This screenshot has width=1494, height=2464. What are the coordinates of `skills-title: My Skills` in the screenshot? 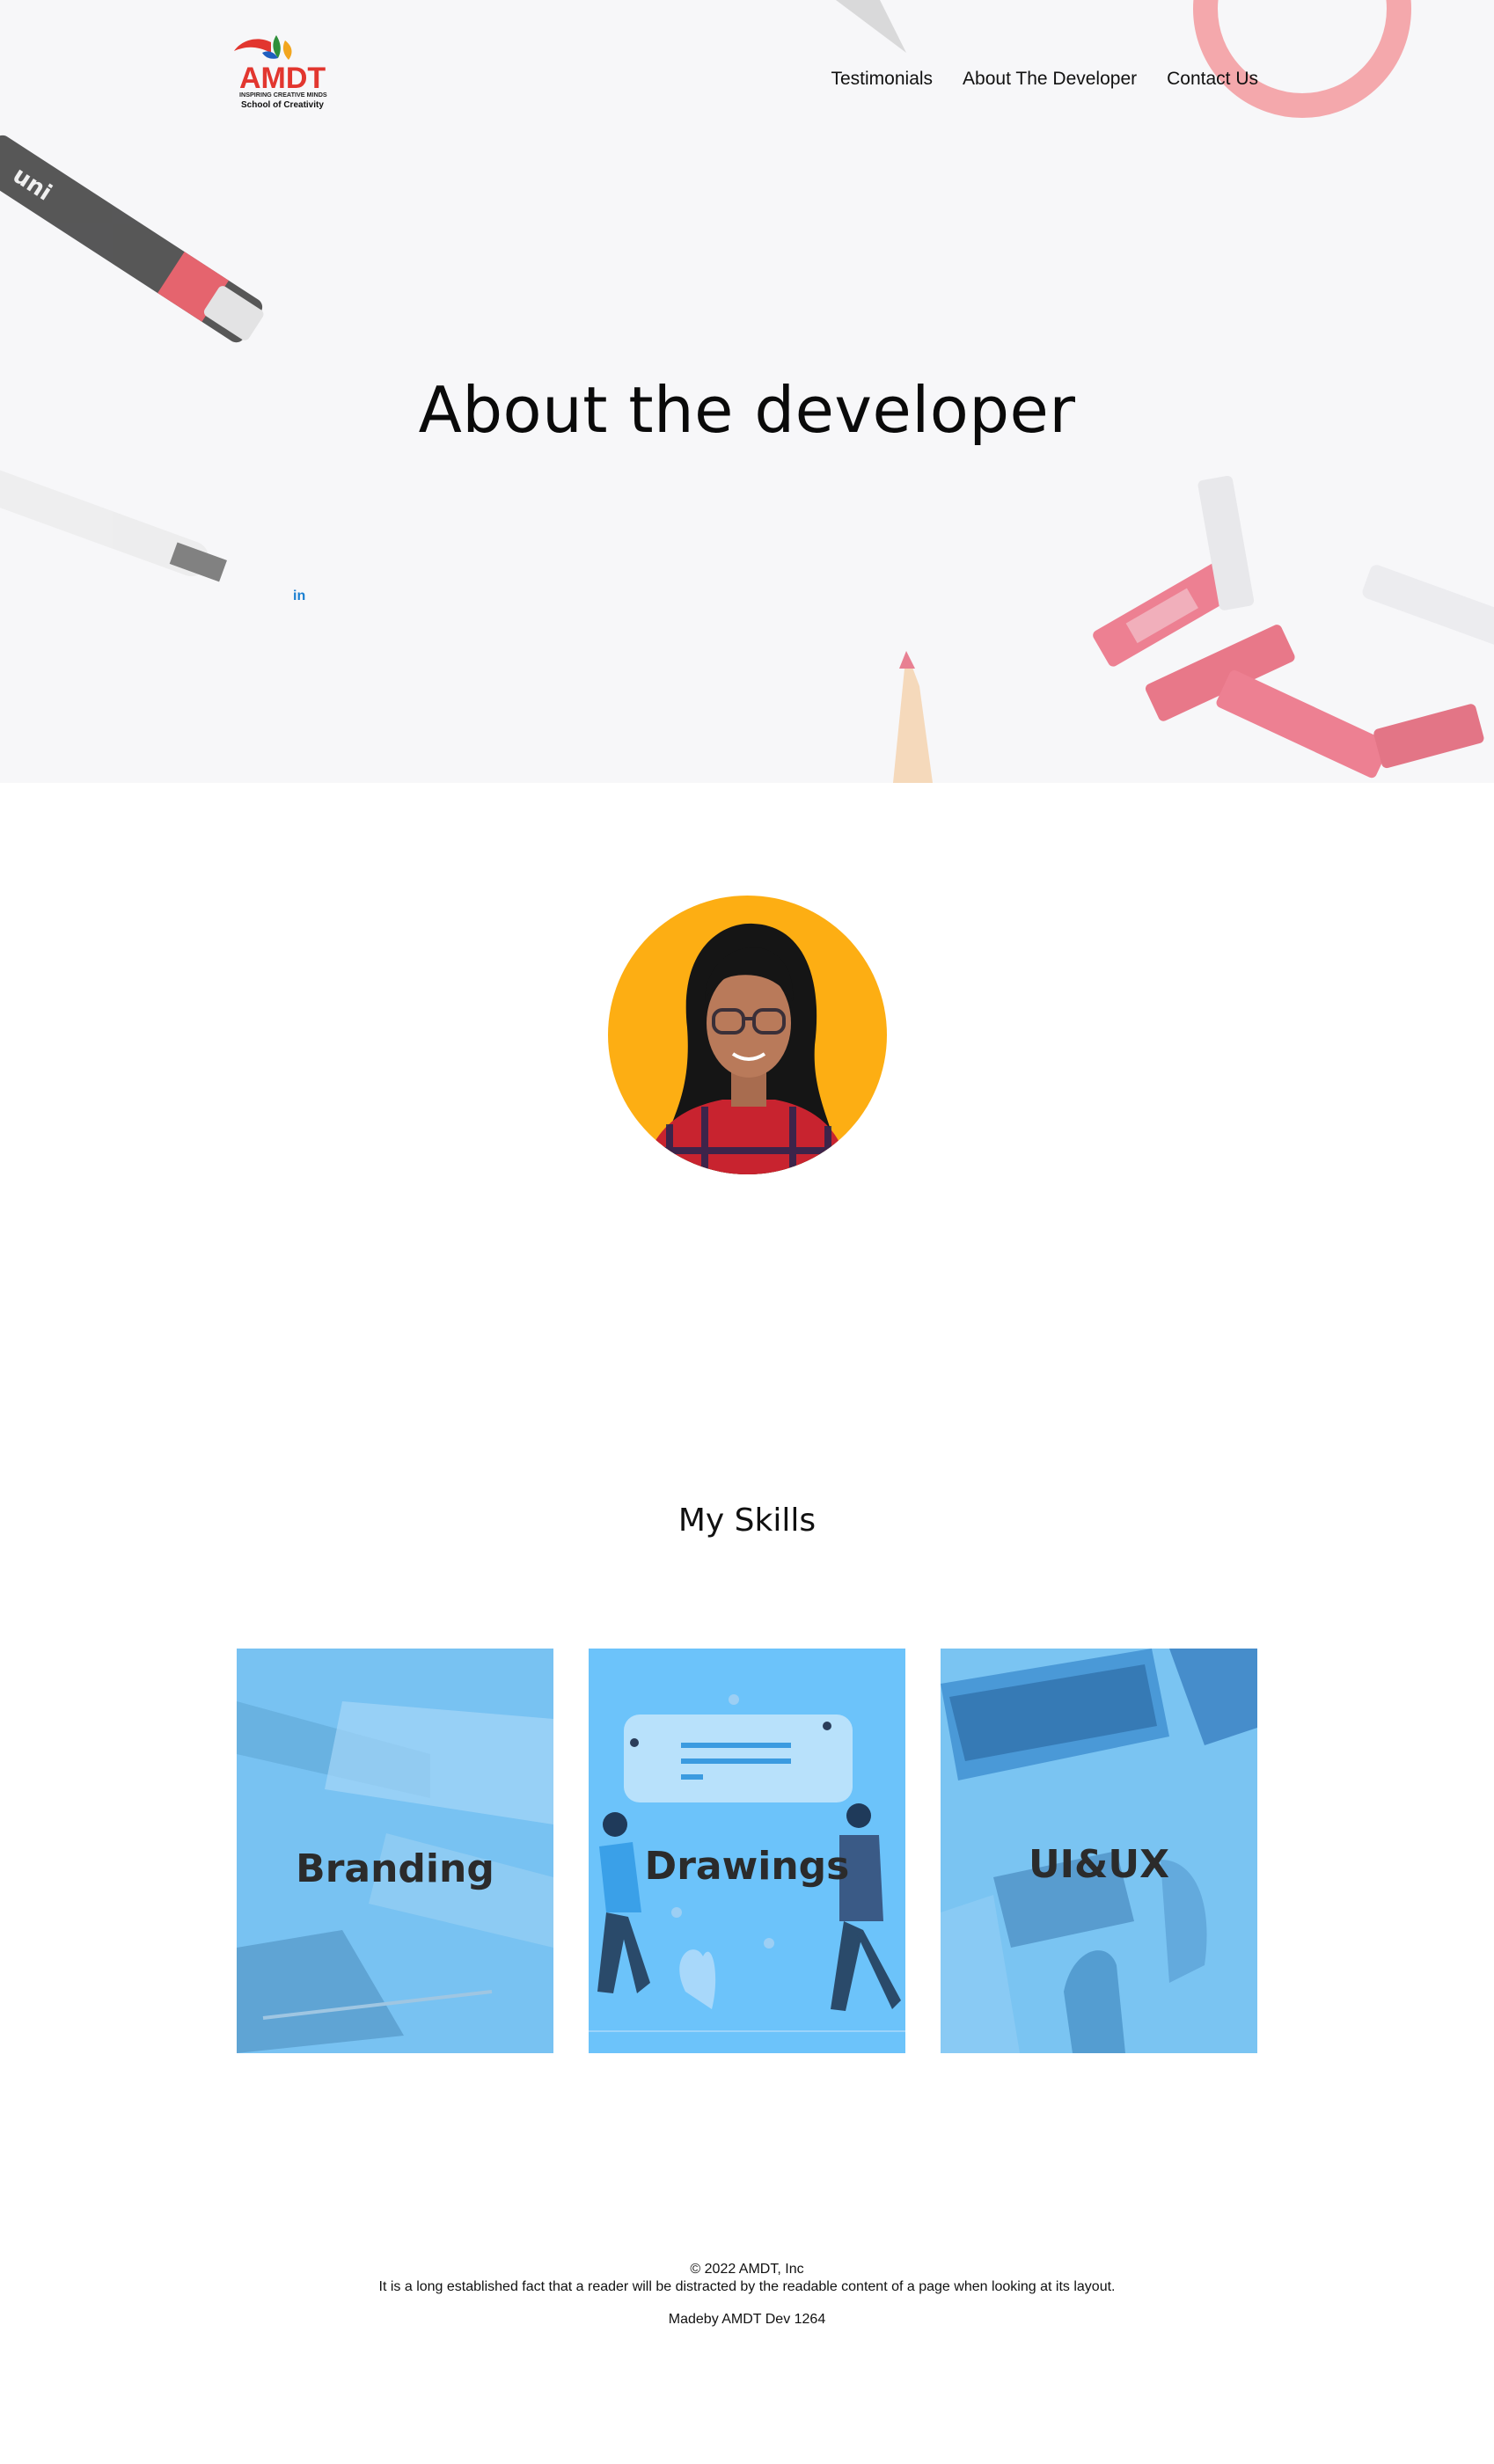 It's located at (747, 1521).